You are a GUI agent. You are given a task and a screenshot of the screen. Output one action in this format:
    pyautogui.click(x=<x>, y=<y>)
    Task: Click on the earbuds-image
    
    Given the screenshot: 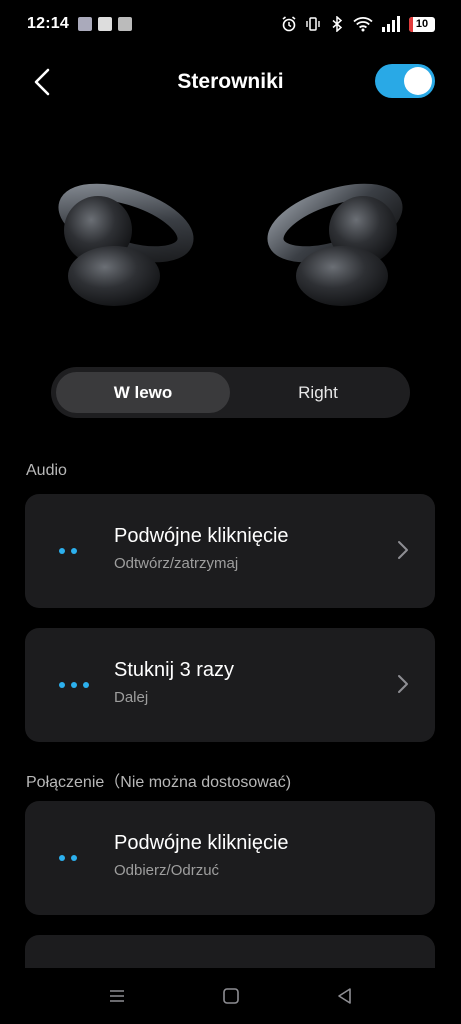 What is the action you would take?
    pyautogui.click(x=230, y=244)
    